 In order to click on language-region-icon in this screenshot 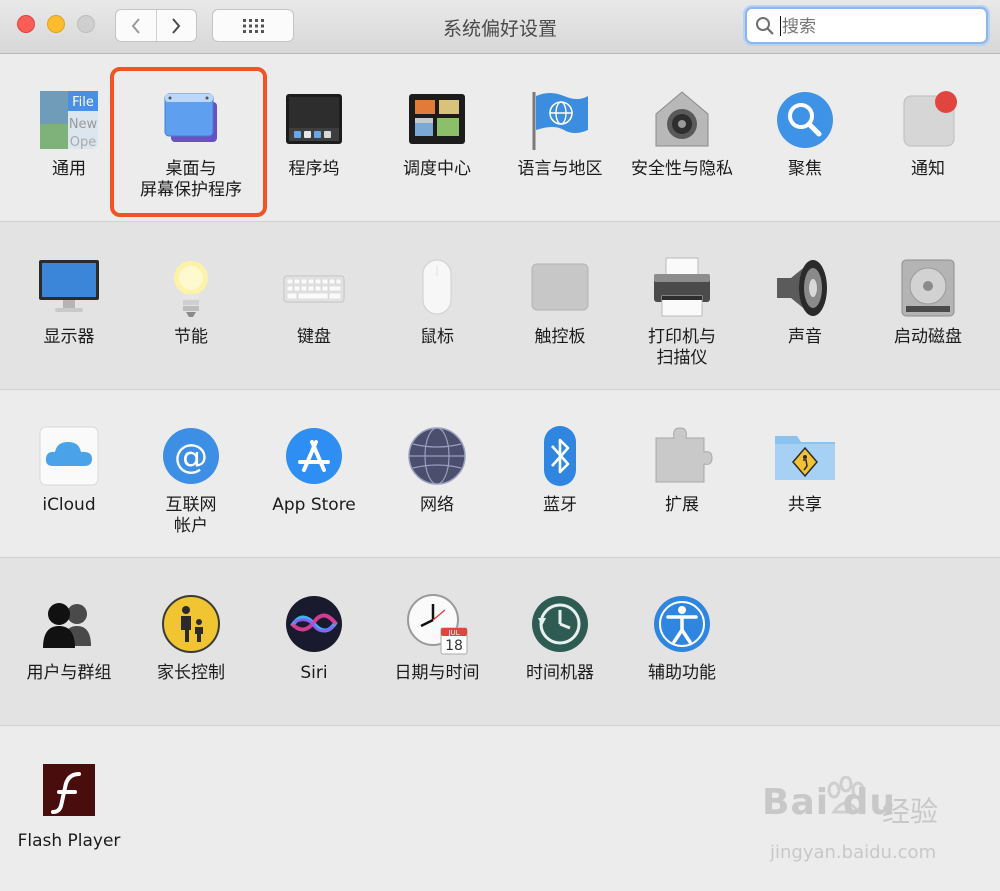, I will do `click(560, 120)`.